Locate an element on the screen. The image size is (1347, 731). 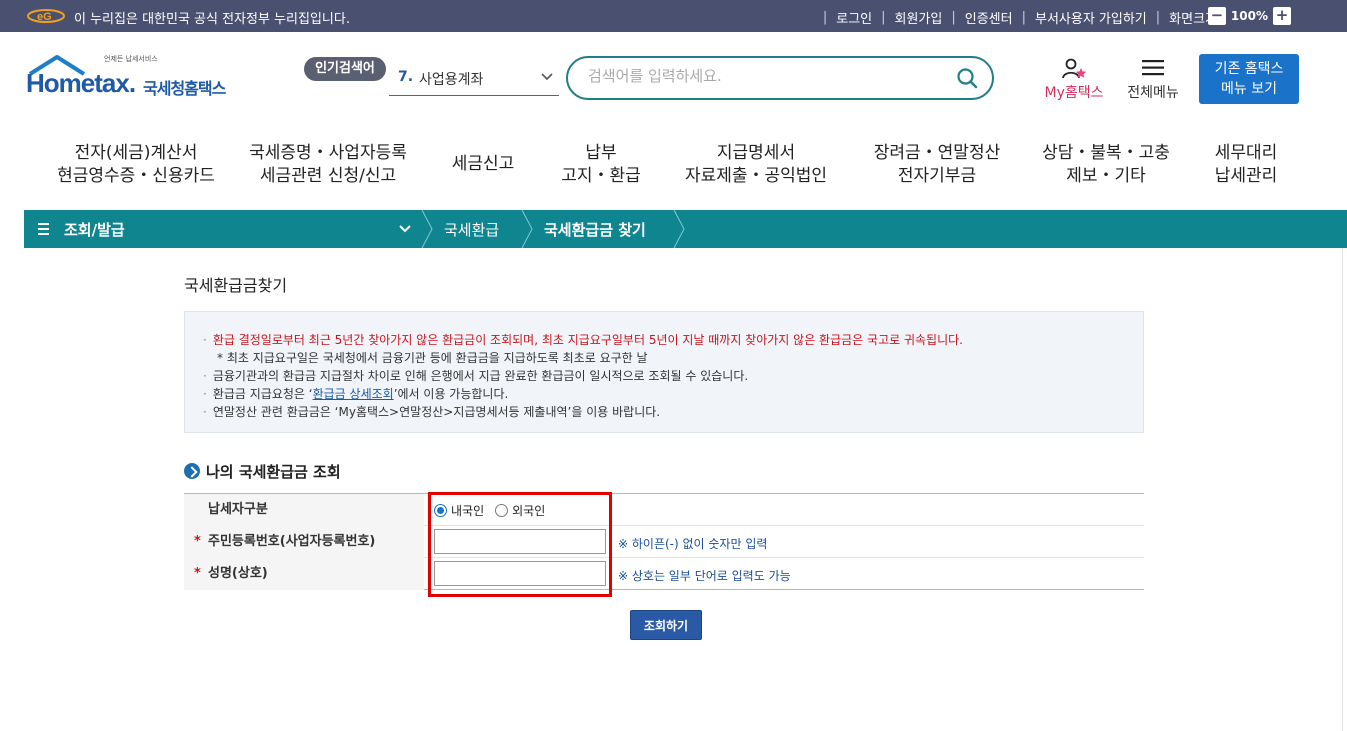
popular-search-select: 7. 사업용계좌 is located at coordinates (474, 80).